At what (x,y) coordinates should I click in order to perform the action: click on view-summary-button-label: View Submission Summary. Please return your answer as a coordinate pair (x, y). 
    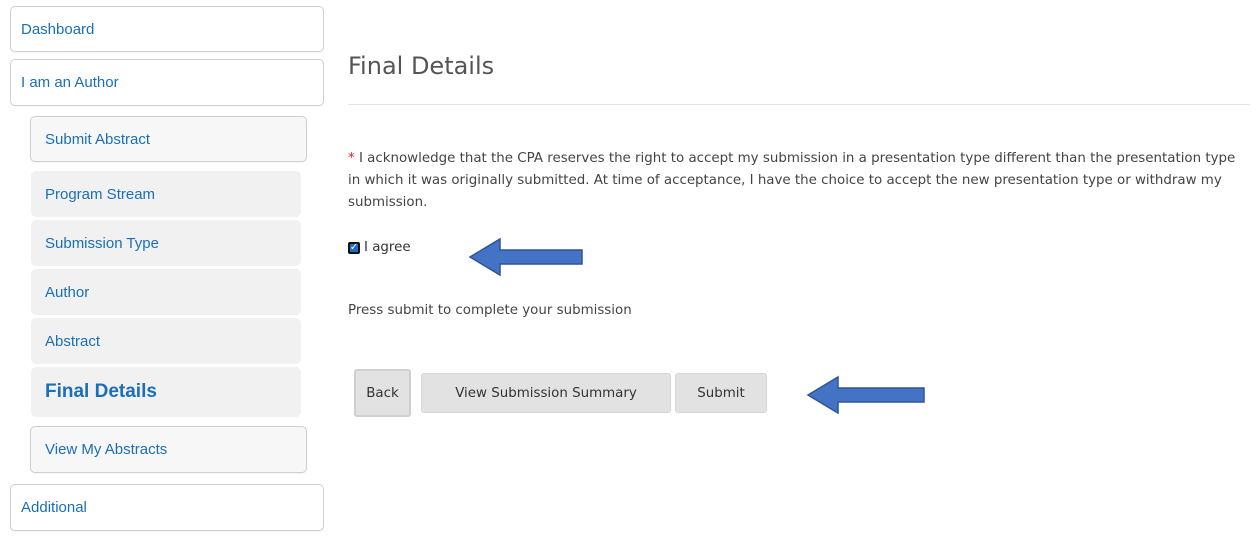
    Looking at the image, I should click on (546, 393).